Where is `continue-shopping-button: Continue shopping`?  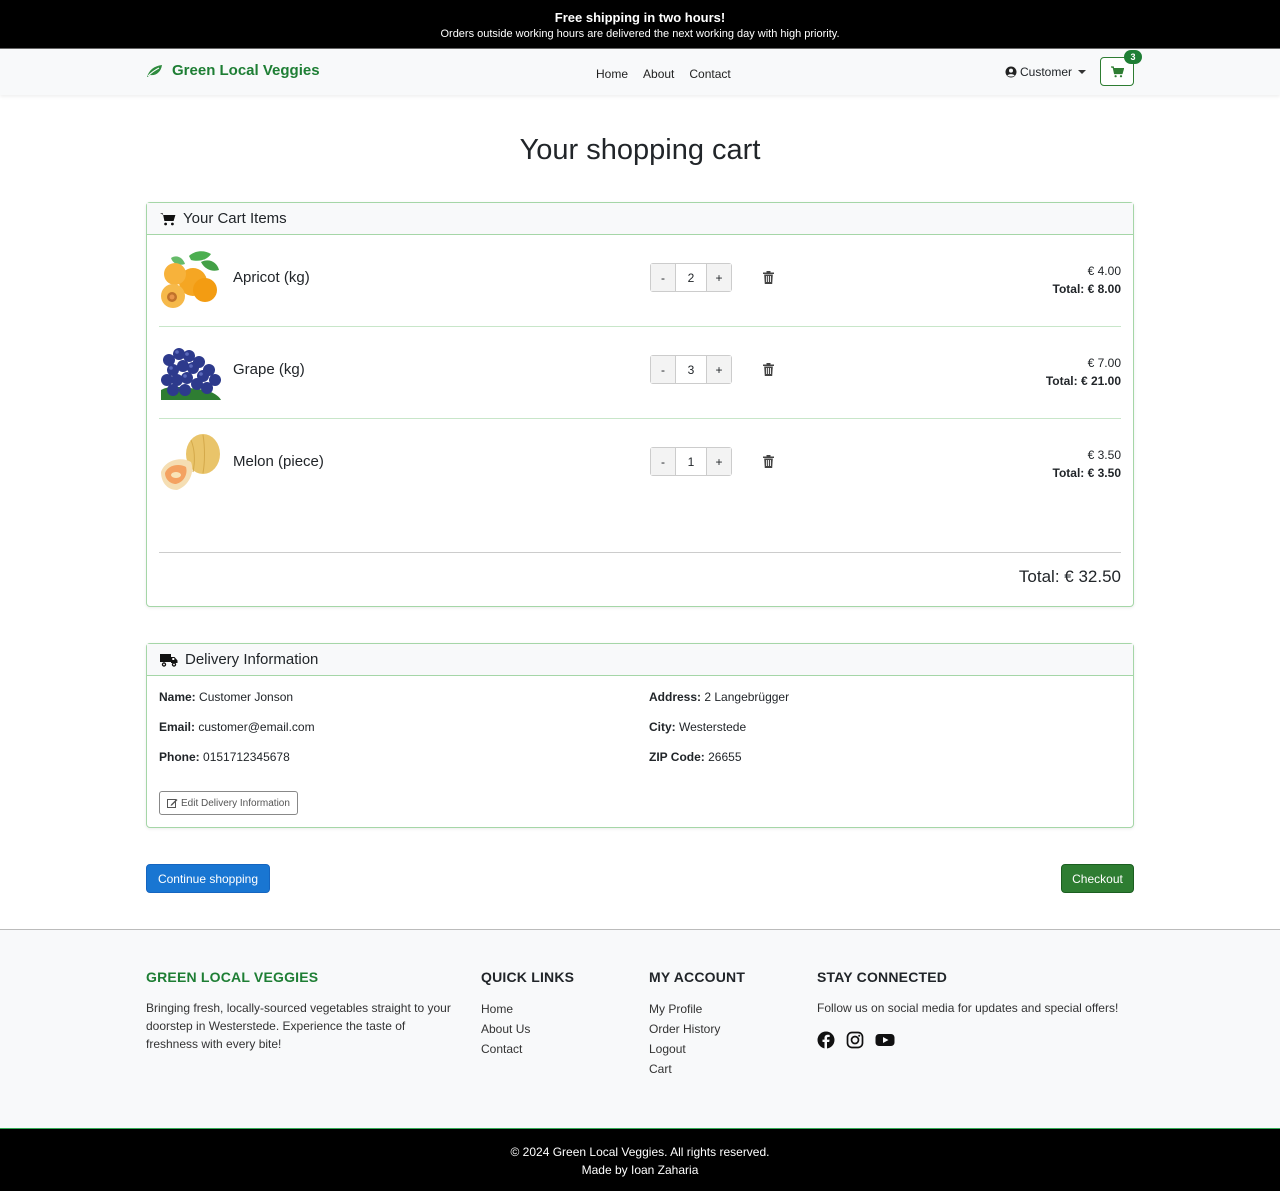
continue-shopping-button: Continue shopping is located at coordinates (208, 878).